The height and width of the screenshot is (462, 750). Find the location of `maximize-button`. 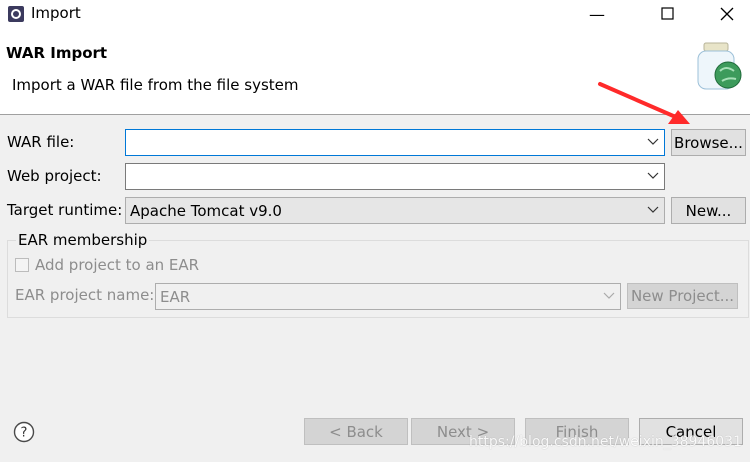

maximize-button is located at coordinates (668, 14).